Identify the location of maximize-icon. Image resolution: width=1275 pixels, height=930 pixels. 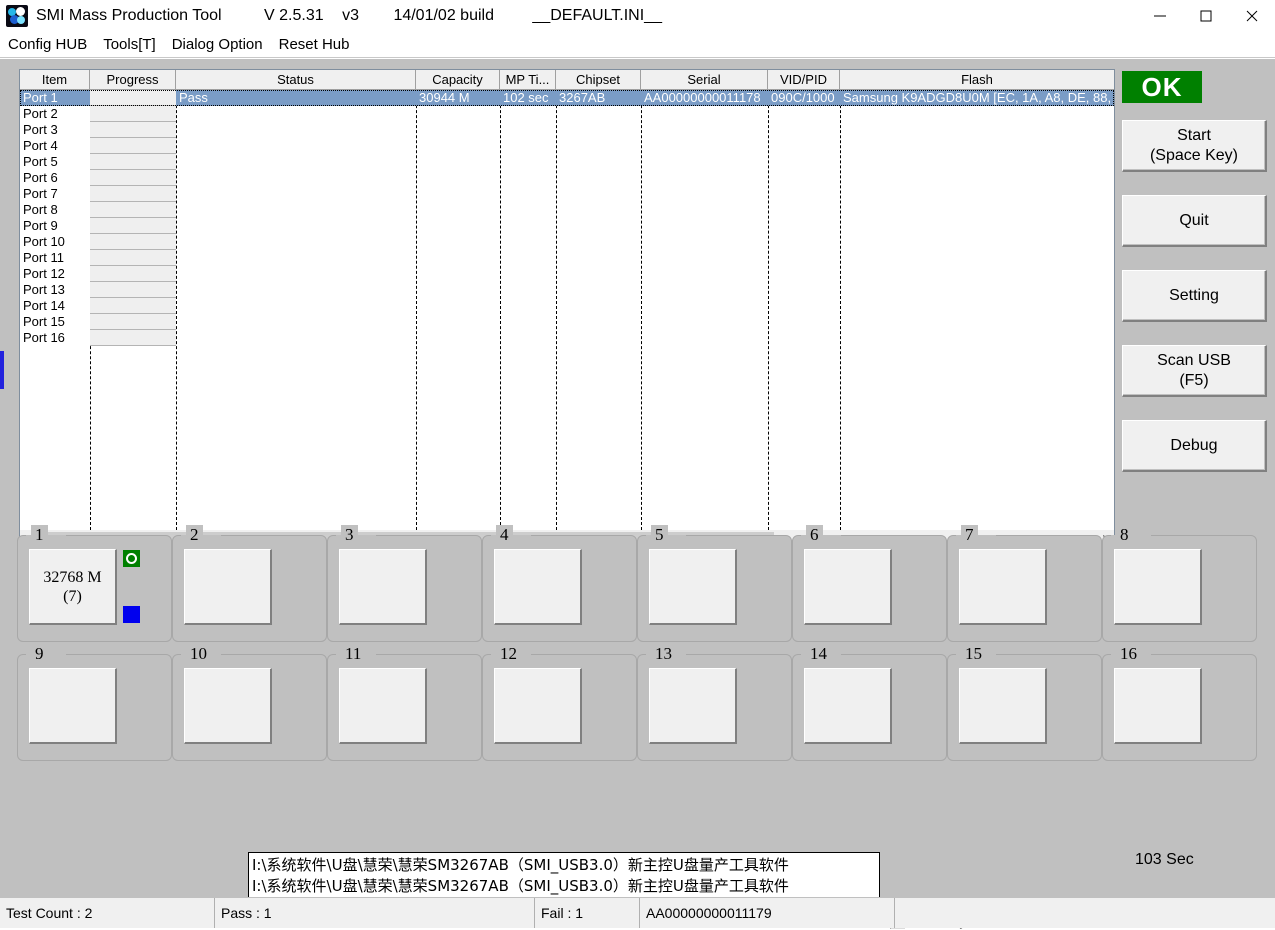
(1206, 16).